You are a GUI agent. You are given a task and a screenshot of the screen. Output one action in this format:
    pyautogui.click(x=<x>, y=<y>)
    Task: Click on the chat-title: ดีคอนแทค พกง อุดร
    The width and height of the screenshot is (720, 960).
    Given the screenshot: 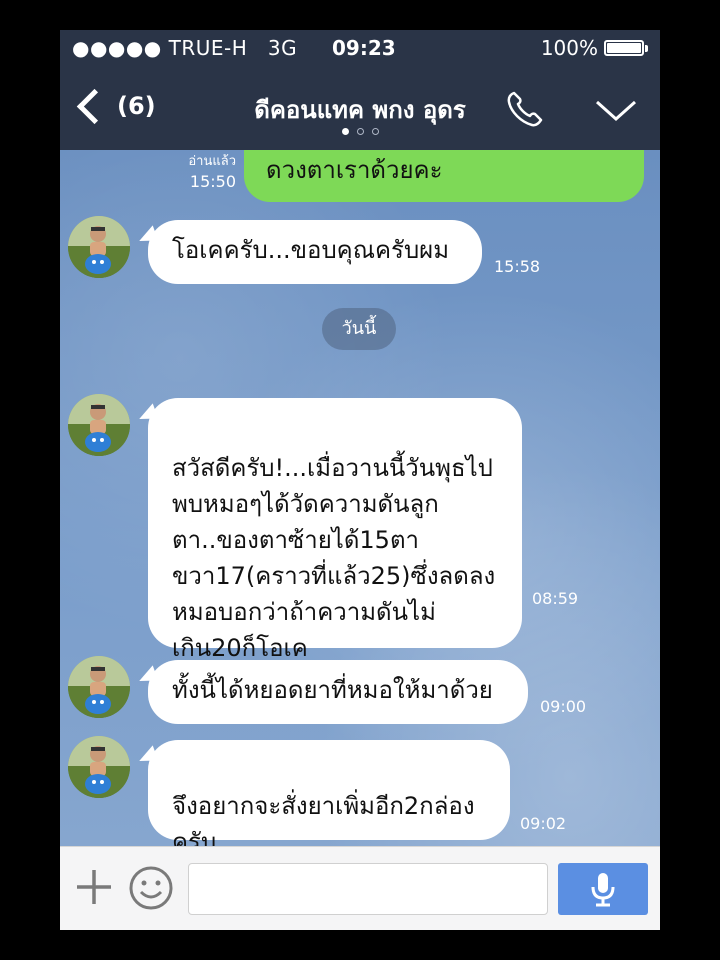 What is the action you would take?
    pyautogui.click(x=360, y=110)
    